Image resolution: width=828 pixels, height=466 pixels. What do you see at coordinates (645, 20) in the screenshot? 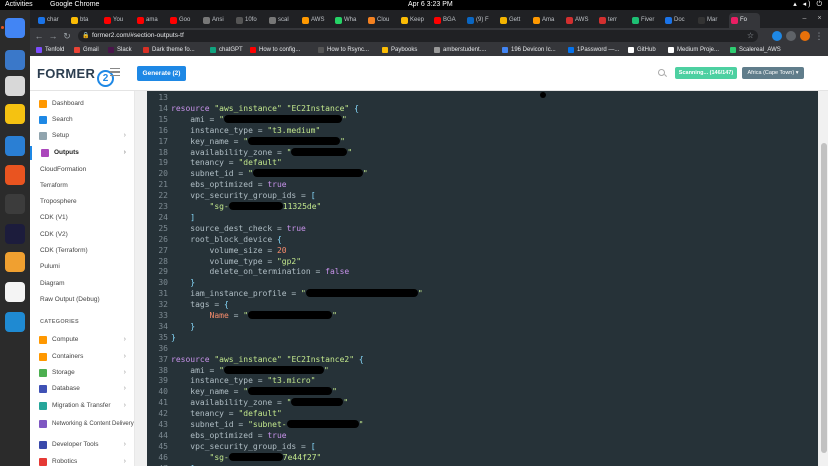
I see `browser-tab: Fiver` at bounding box center [645, 20].